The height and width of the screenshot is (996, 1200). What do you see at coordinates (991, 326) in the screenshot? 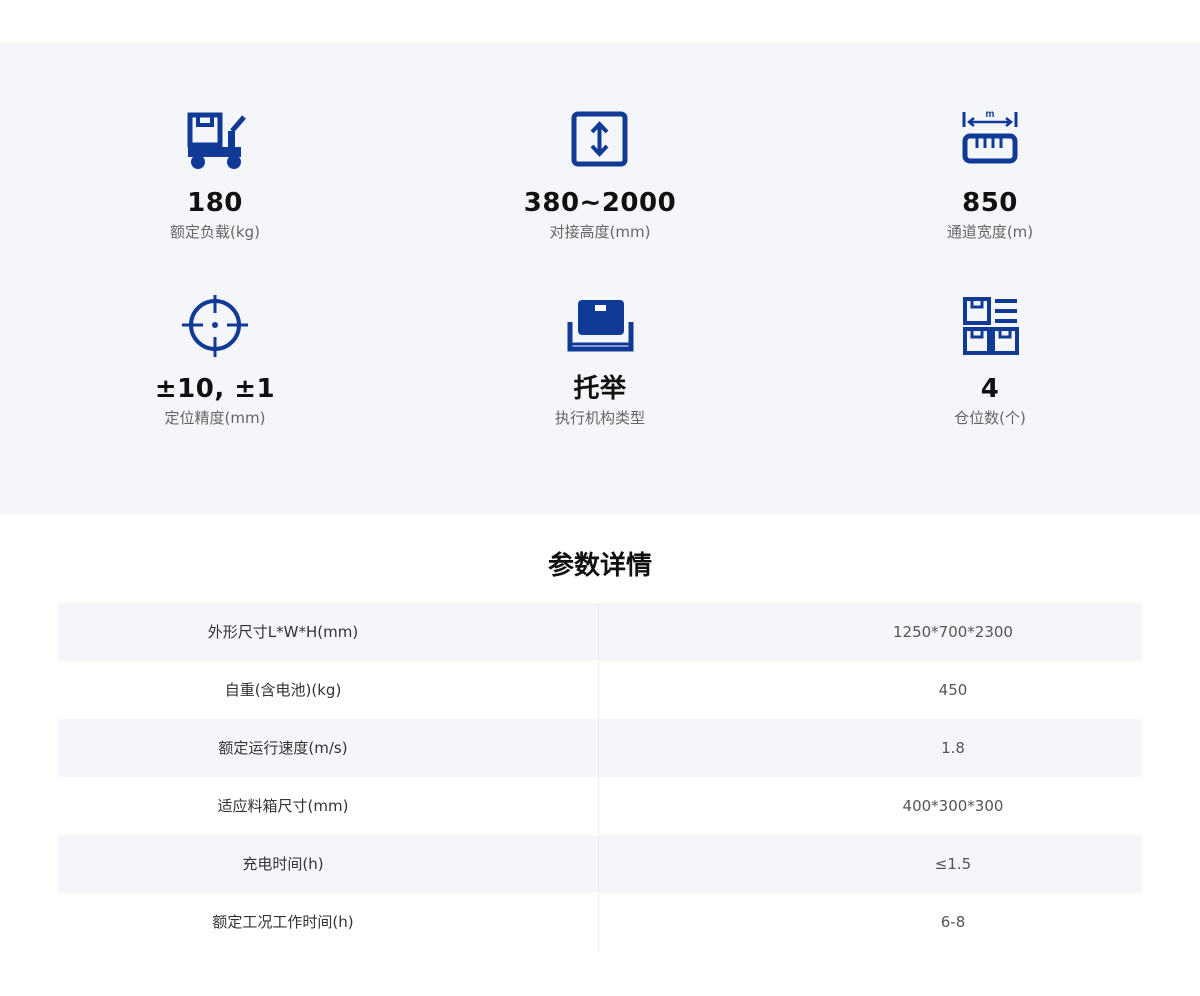
I see `storage-slots-icon` at bounding box center [991, 326].